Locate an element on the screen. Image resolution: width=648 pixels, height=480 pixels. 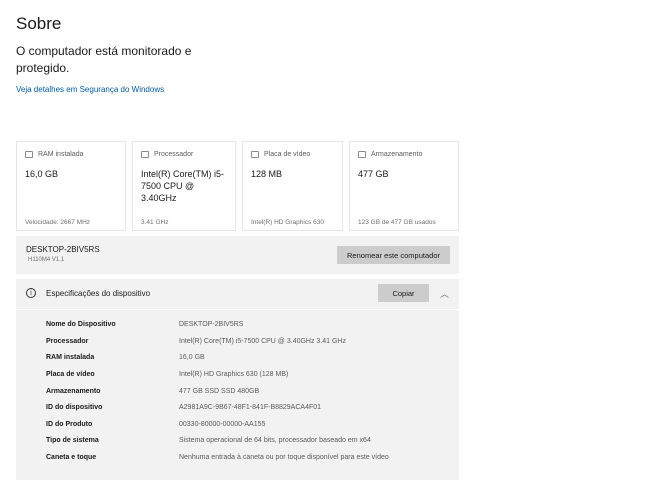
card-value: 16,0 GB is located at coordinates (42, 174).